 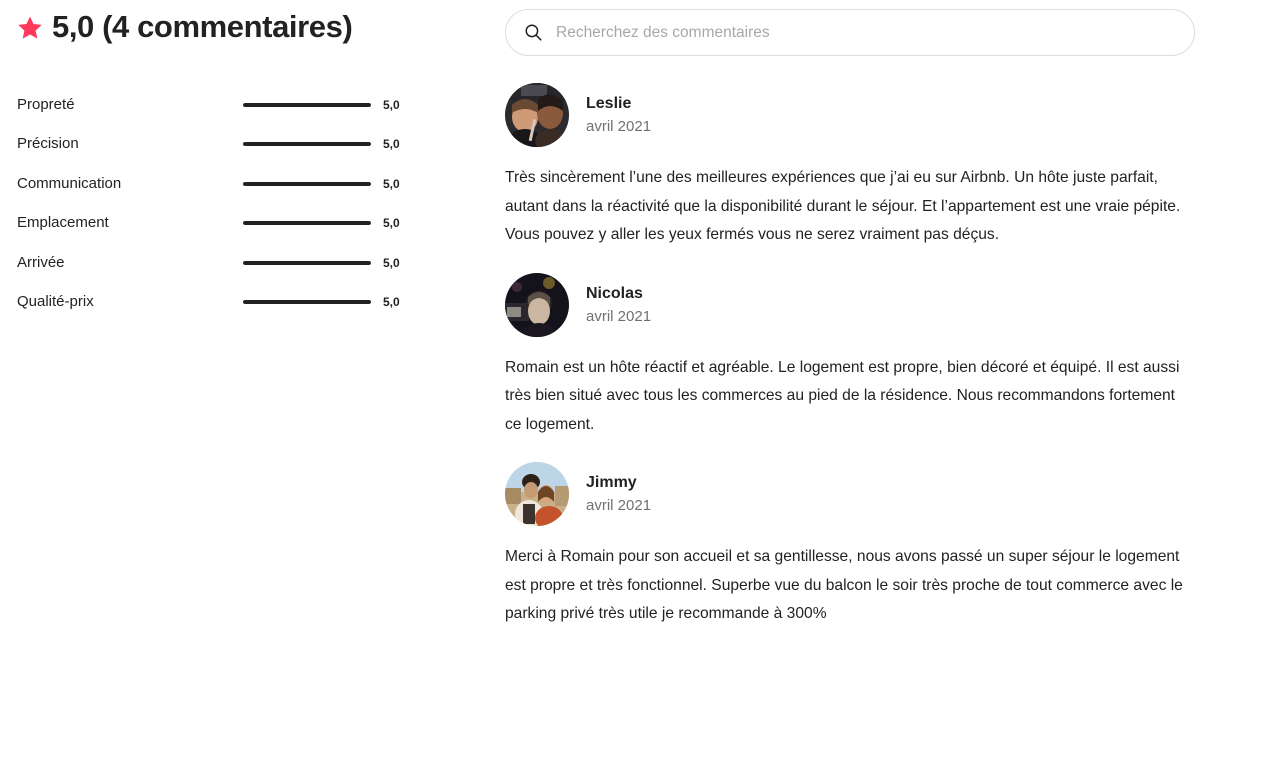 What do you see at coordinates (227, 263) in the screenshot?
I see `rating-row: Arrivée 5,0` at bounding box center [227, 263].